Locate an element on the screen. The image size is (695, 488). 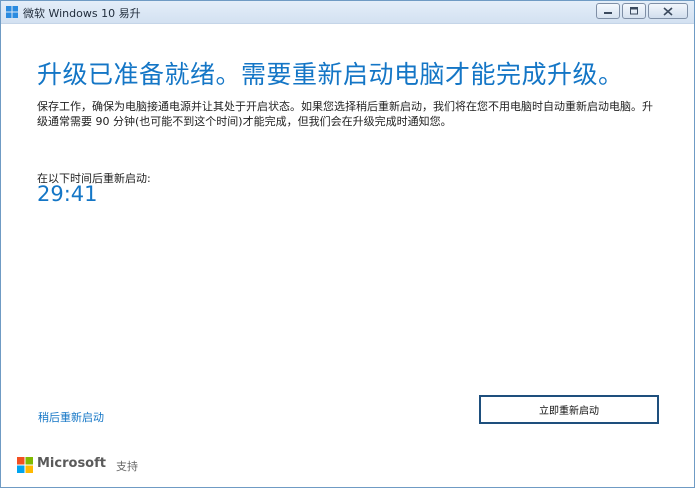
microsoft-brand-text: Microsoft is located at coordinates (71, 463).